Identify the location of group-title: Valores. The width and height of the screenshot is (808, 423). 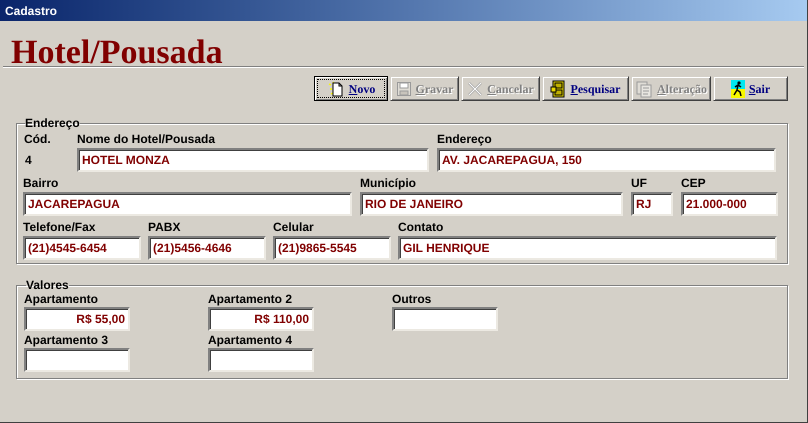
(47, 285).